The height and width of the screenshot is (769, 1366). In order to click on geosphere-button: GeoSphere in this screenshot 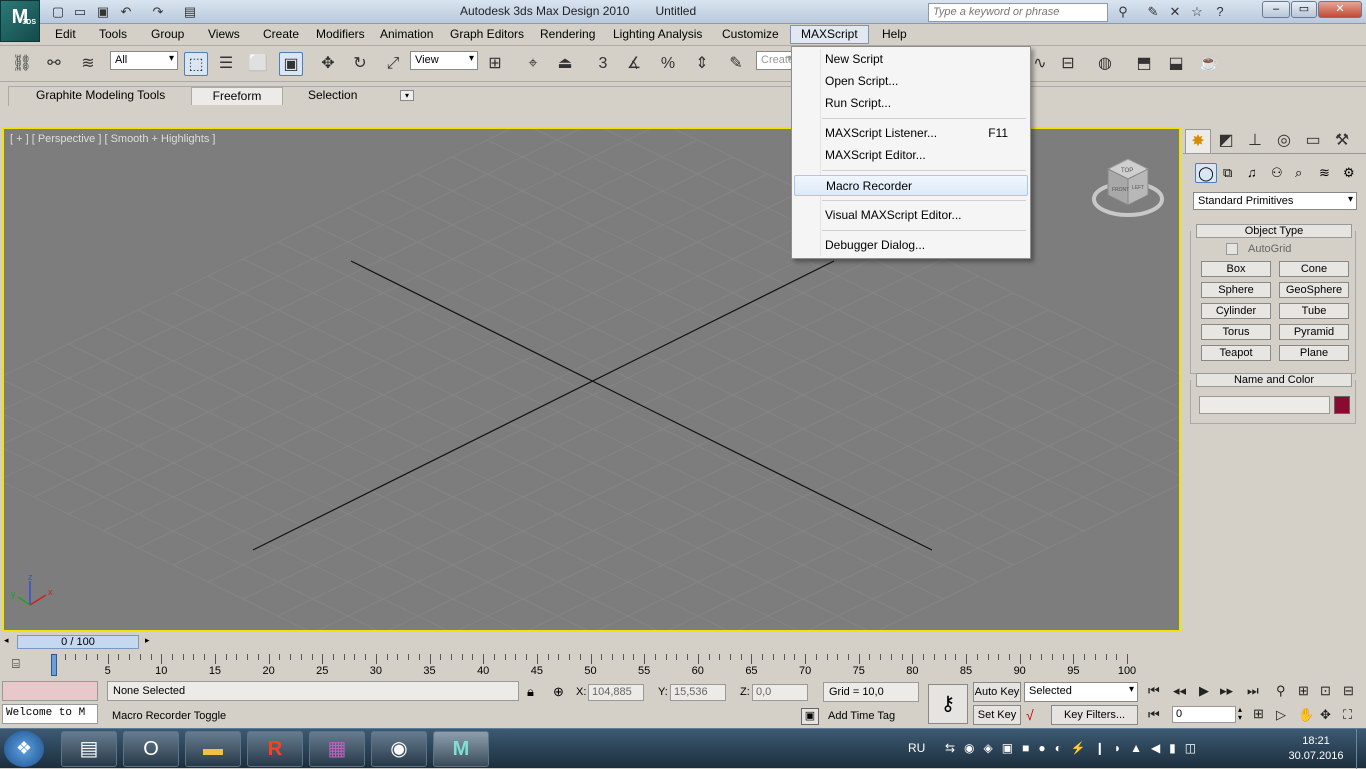, I will do `click(1314, 290)`.